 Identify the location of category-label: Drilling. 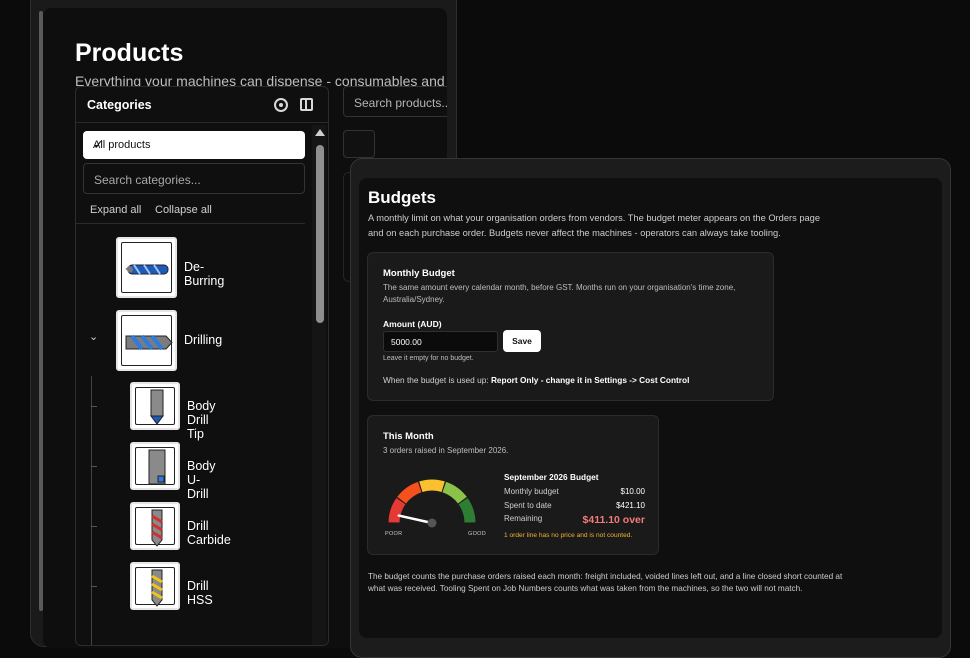
(203, 340).